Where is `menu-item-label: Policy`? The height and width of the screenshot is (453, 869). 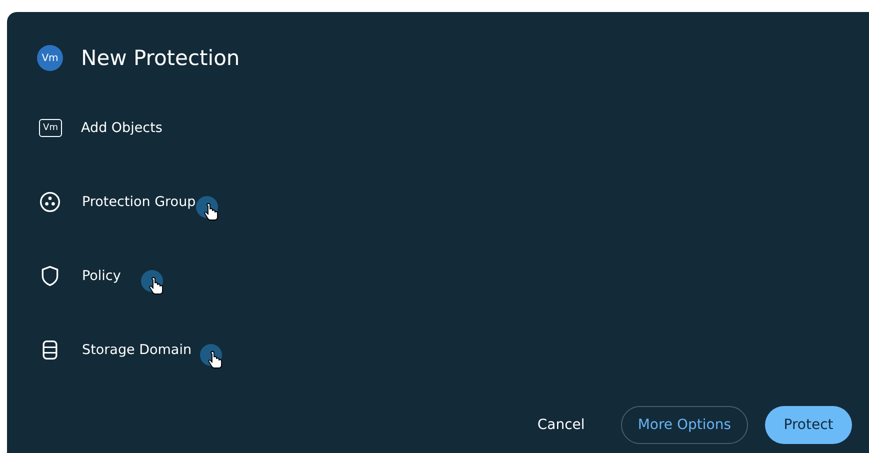
menu-item-label: Policy is located at coordinates (101, 276).